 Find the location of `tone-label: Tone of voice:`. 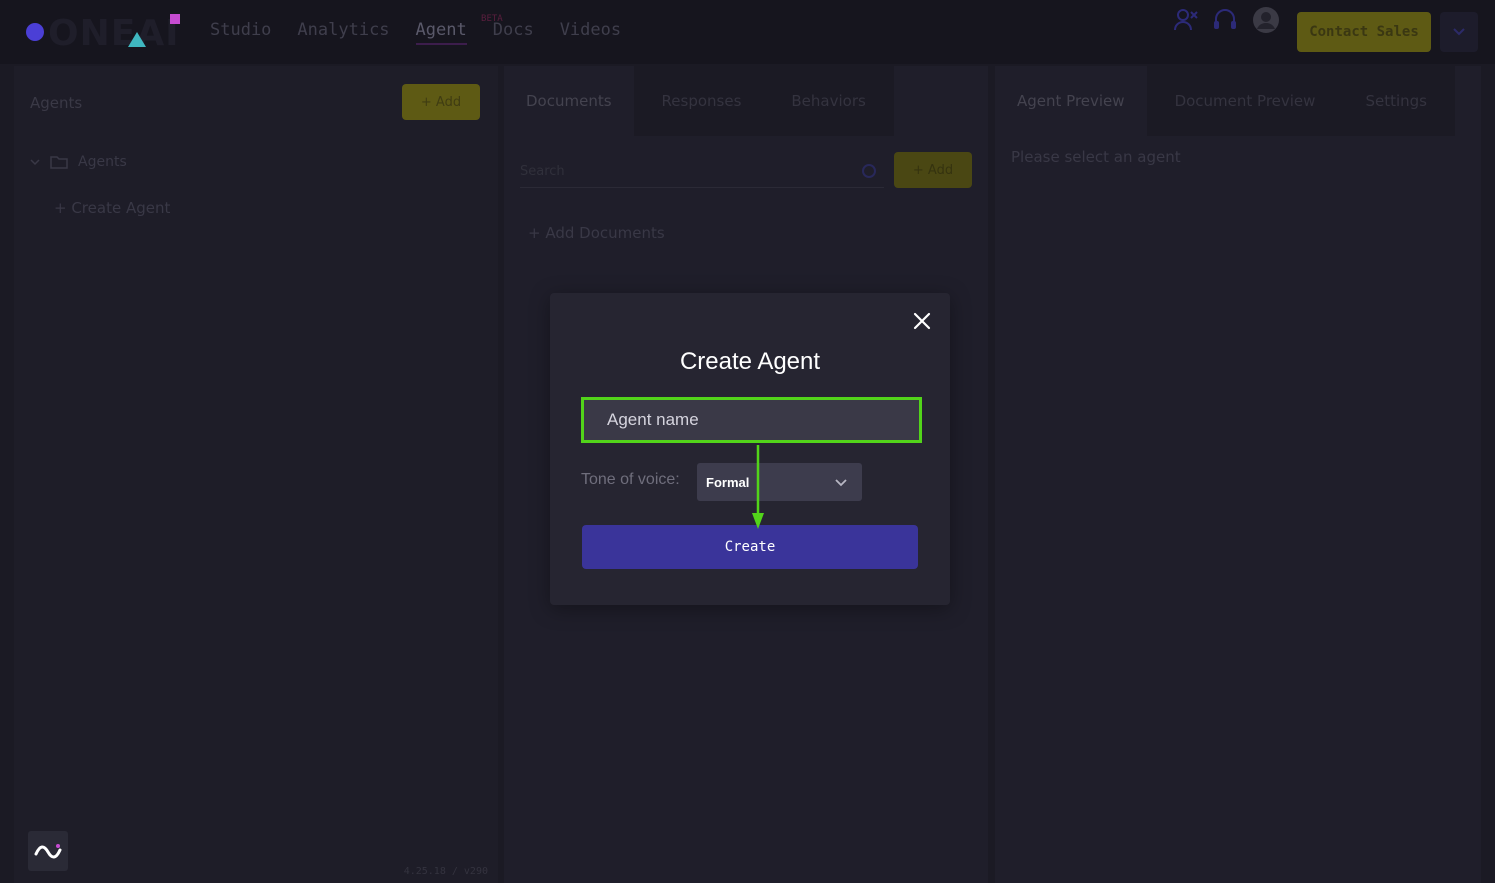

tone-label: Tone of voice: is located at coordinates (630, 479).